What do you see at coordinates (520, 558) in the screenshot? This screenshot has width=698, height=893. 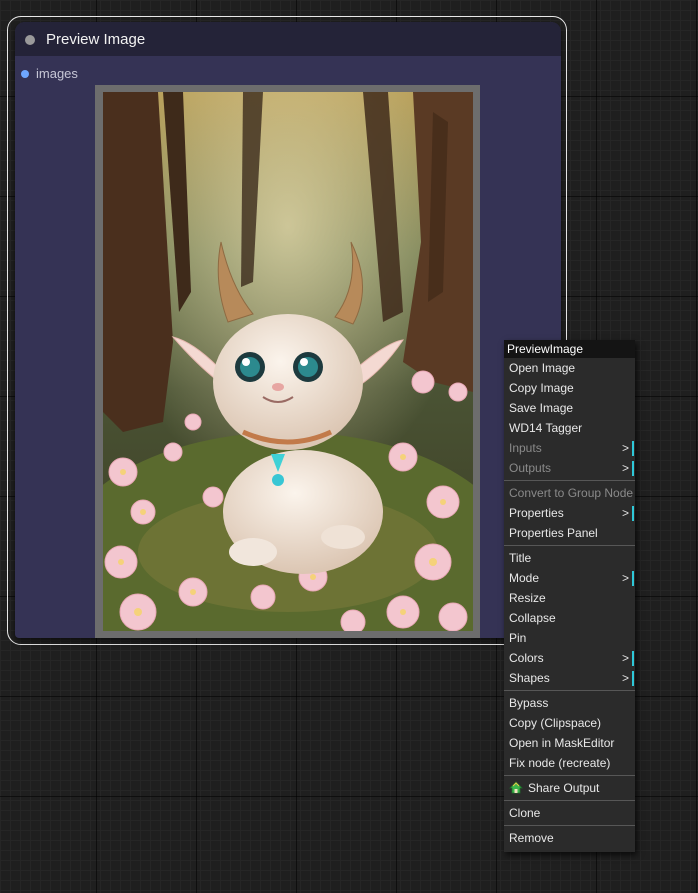 I see `menu-item-label: Title` at bounding box center [520, 558].